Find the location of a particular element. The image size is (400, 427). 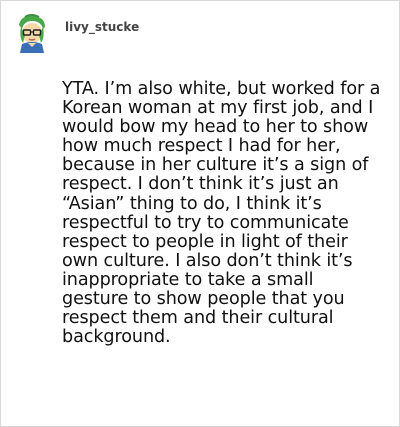

post-header: livy_stucke is located at coordinates (77, 33).